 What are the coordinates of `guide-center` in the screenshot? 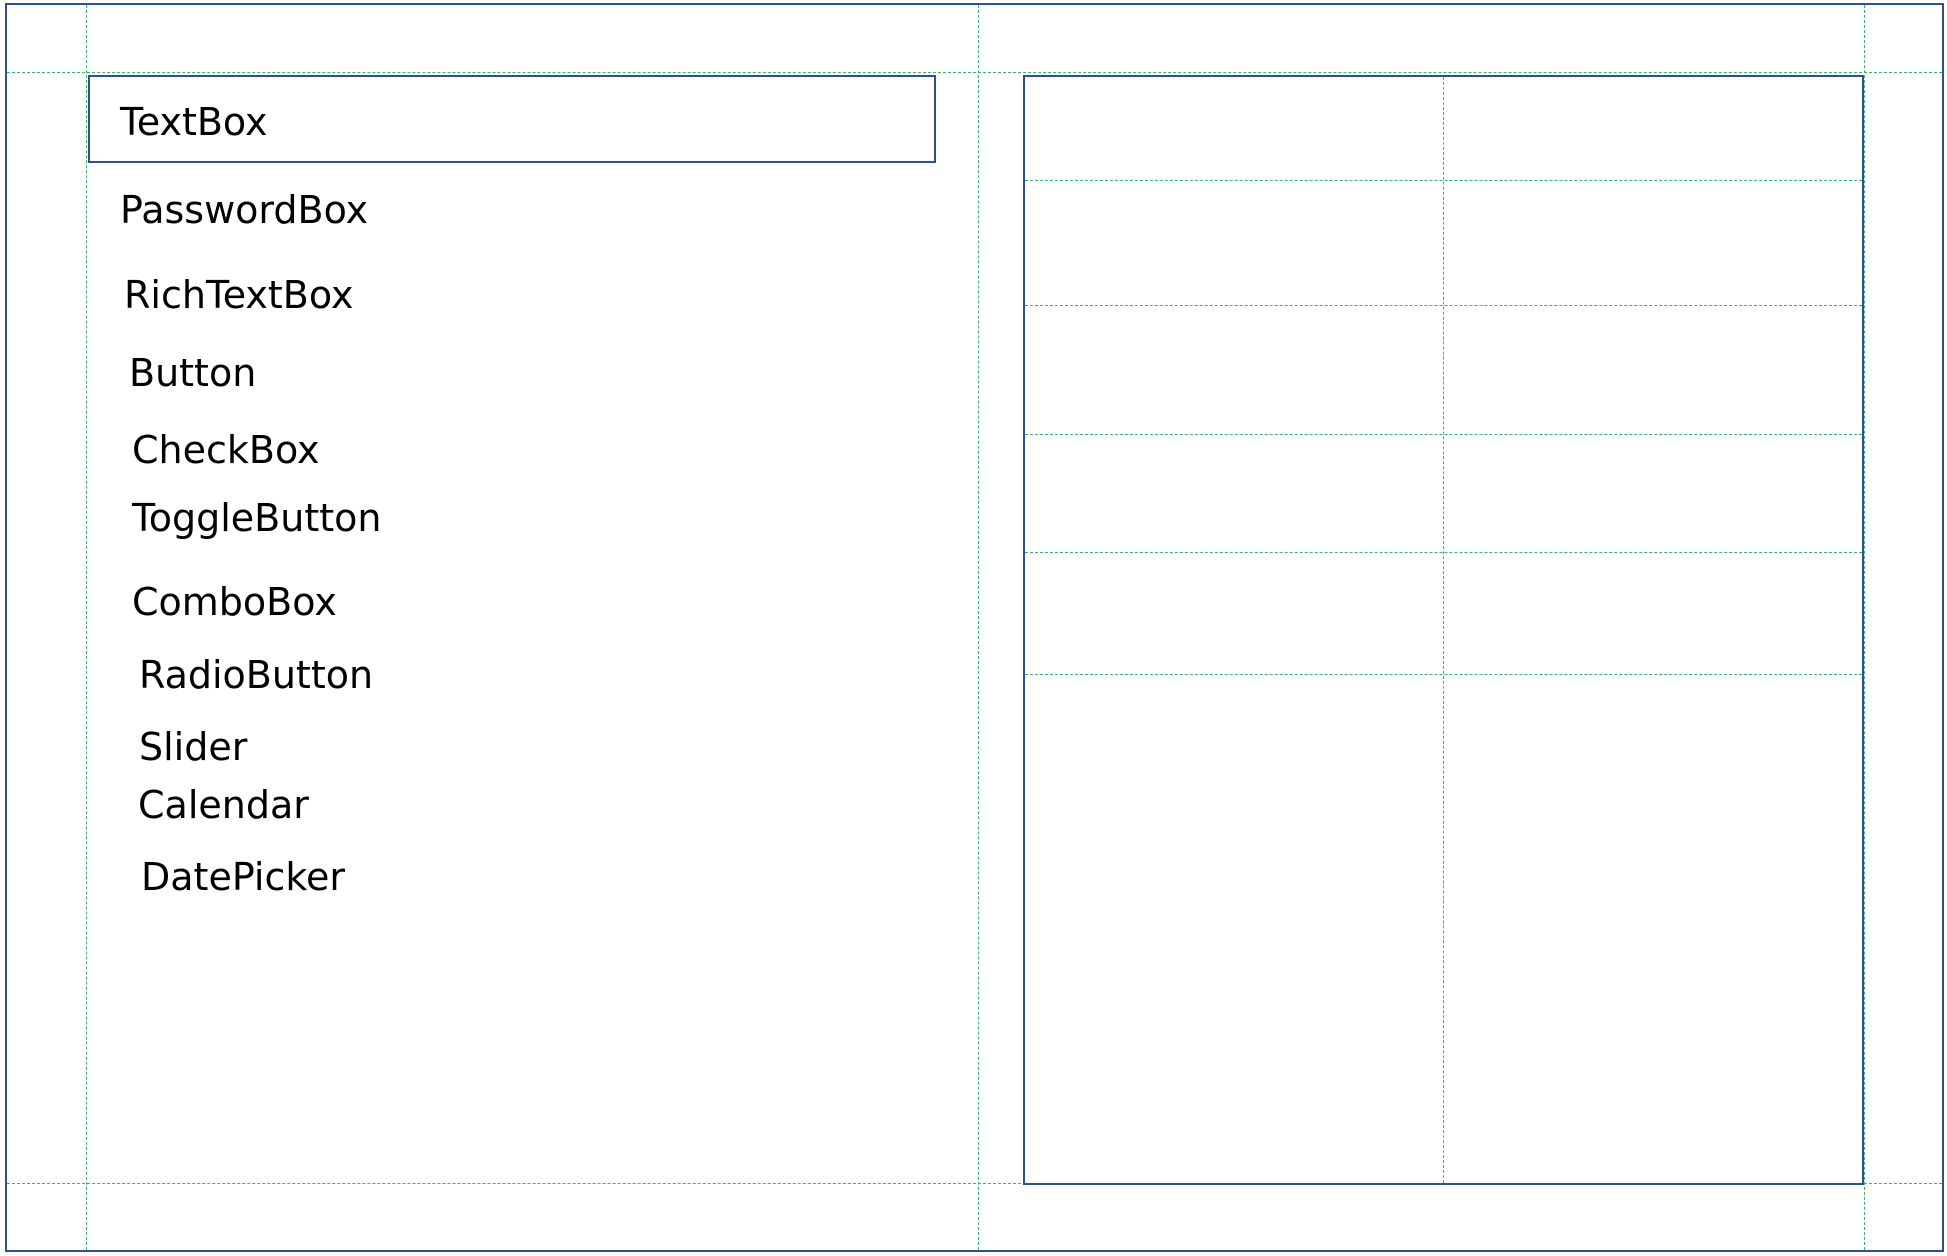 It's located at (978, 627).